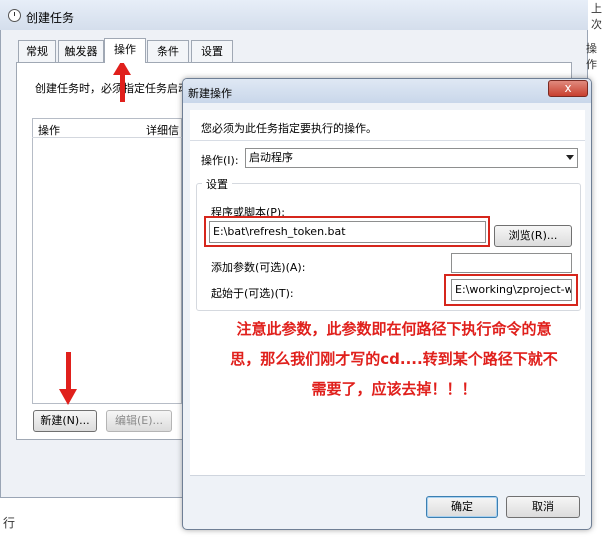 This screenshot has height=538, width=607. Describe the element at coordinates (570, 157) in the screenshot. I see `chevron-down-icon` at that location.